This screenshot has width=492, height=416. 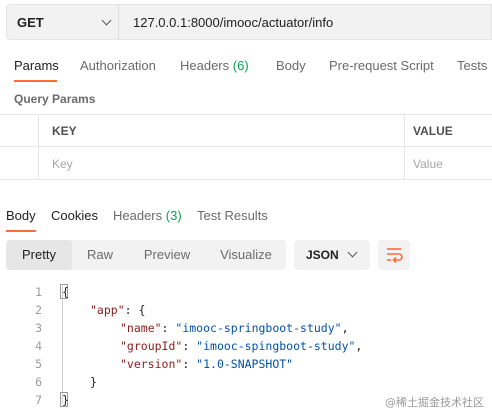 What do you see at coordinates (38, 364) in the screenshot?
I see `line-number: 5` at bounding box center [38, 364].